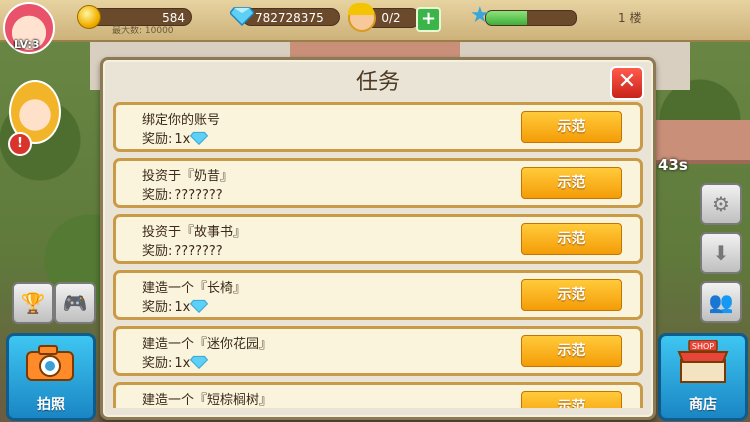 This screenshot has height=422, width=750. I want to click on download-arrow-icon: ⬇, so click(721, 253).